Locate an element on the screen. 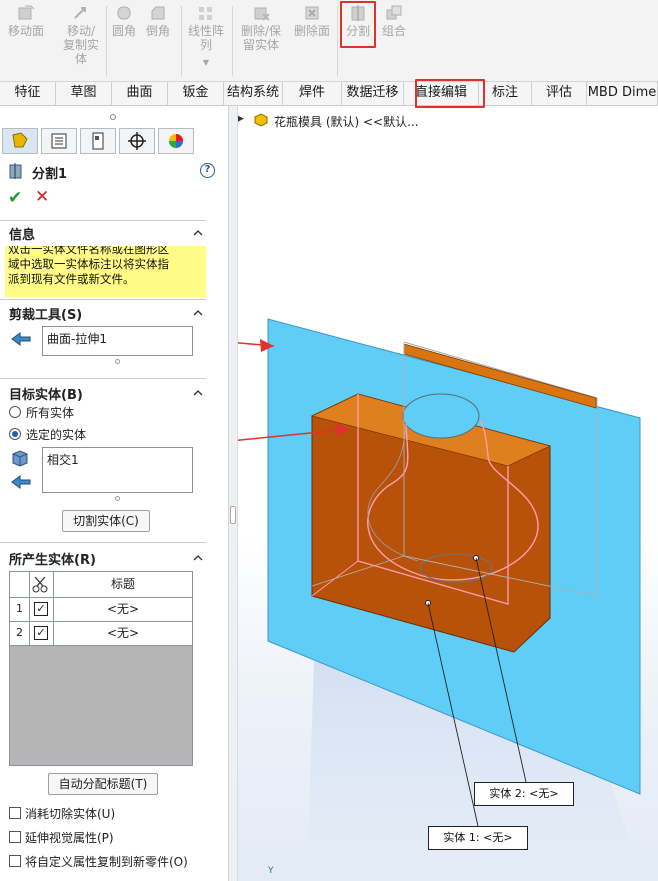 This screenshot has width=658, height=881. fillet-icon is located at coordinates (124, 13).